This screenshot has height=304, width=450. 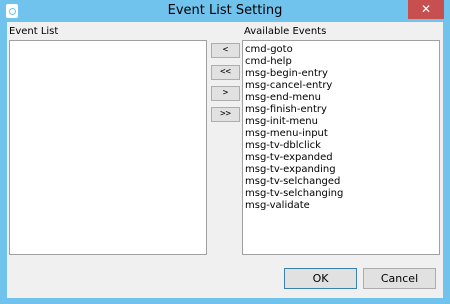 I want to click on list-item: msg-tv-selchanging, so click(x=341, y=194).